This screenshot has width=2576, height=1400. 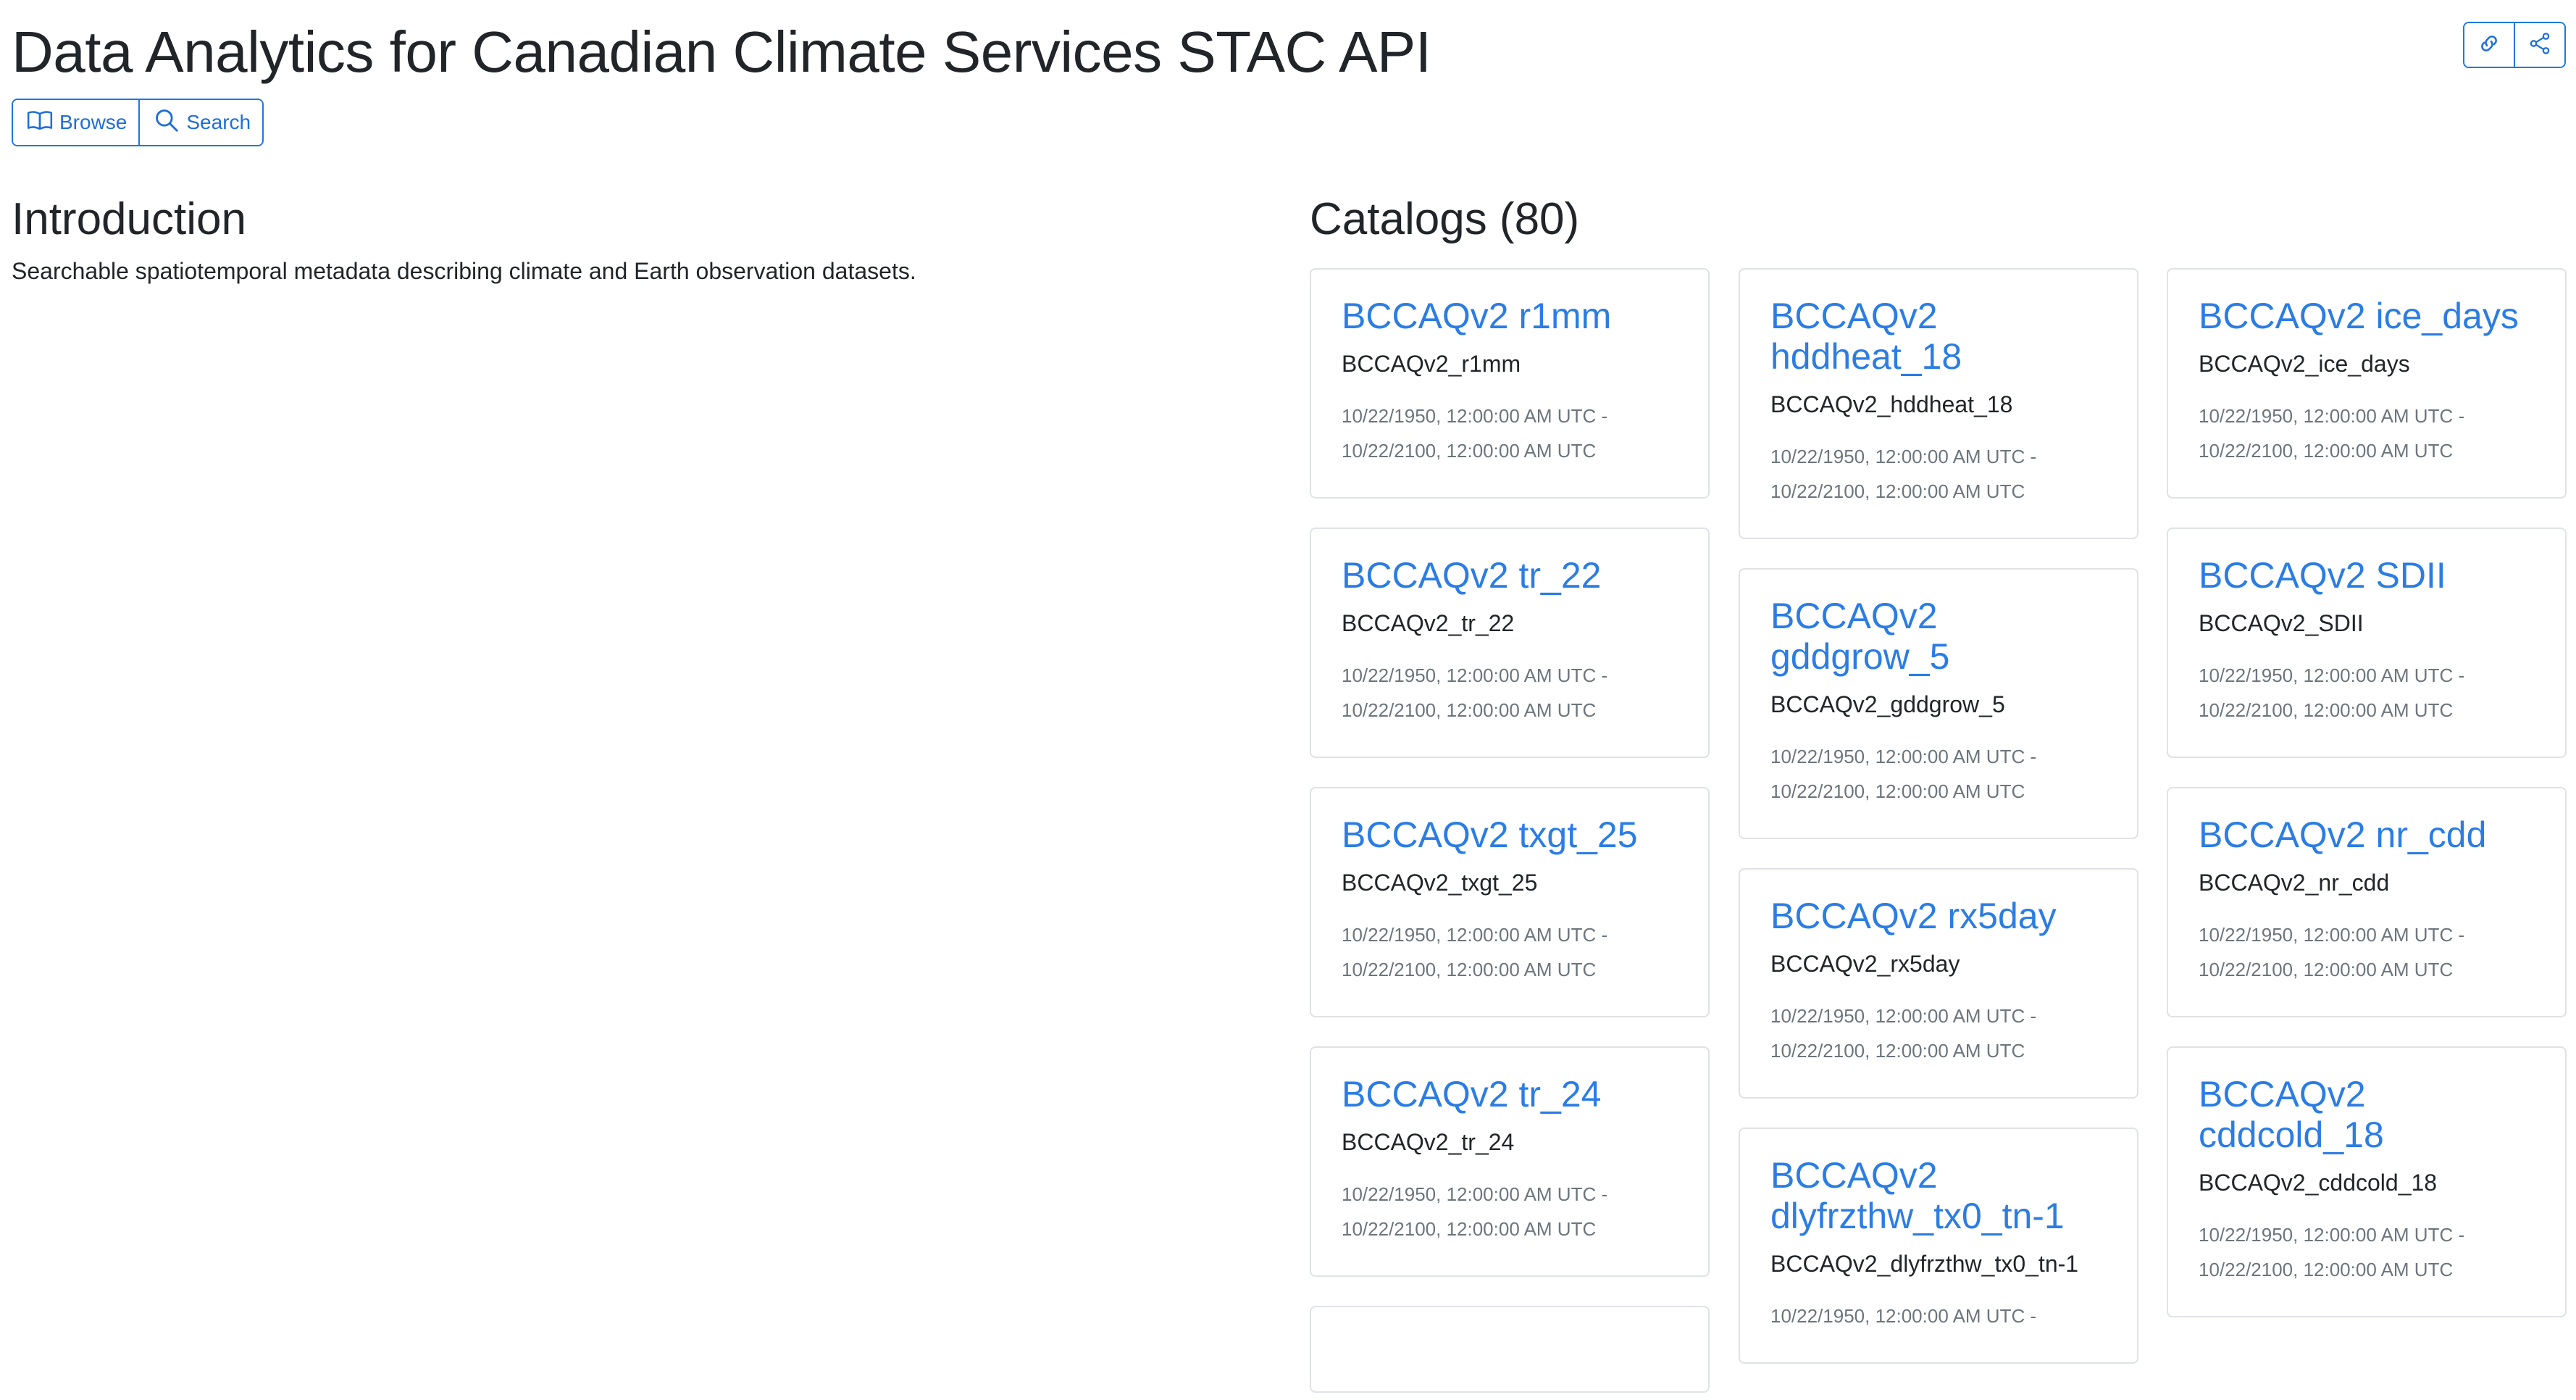 I want to click on catalog-title-link: BCCAQv2 nr_cdd, so click(x=2367, y=834).